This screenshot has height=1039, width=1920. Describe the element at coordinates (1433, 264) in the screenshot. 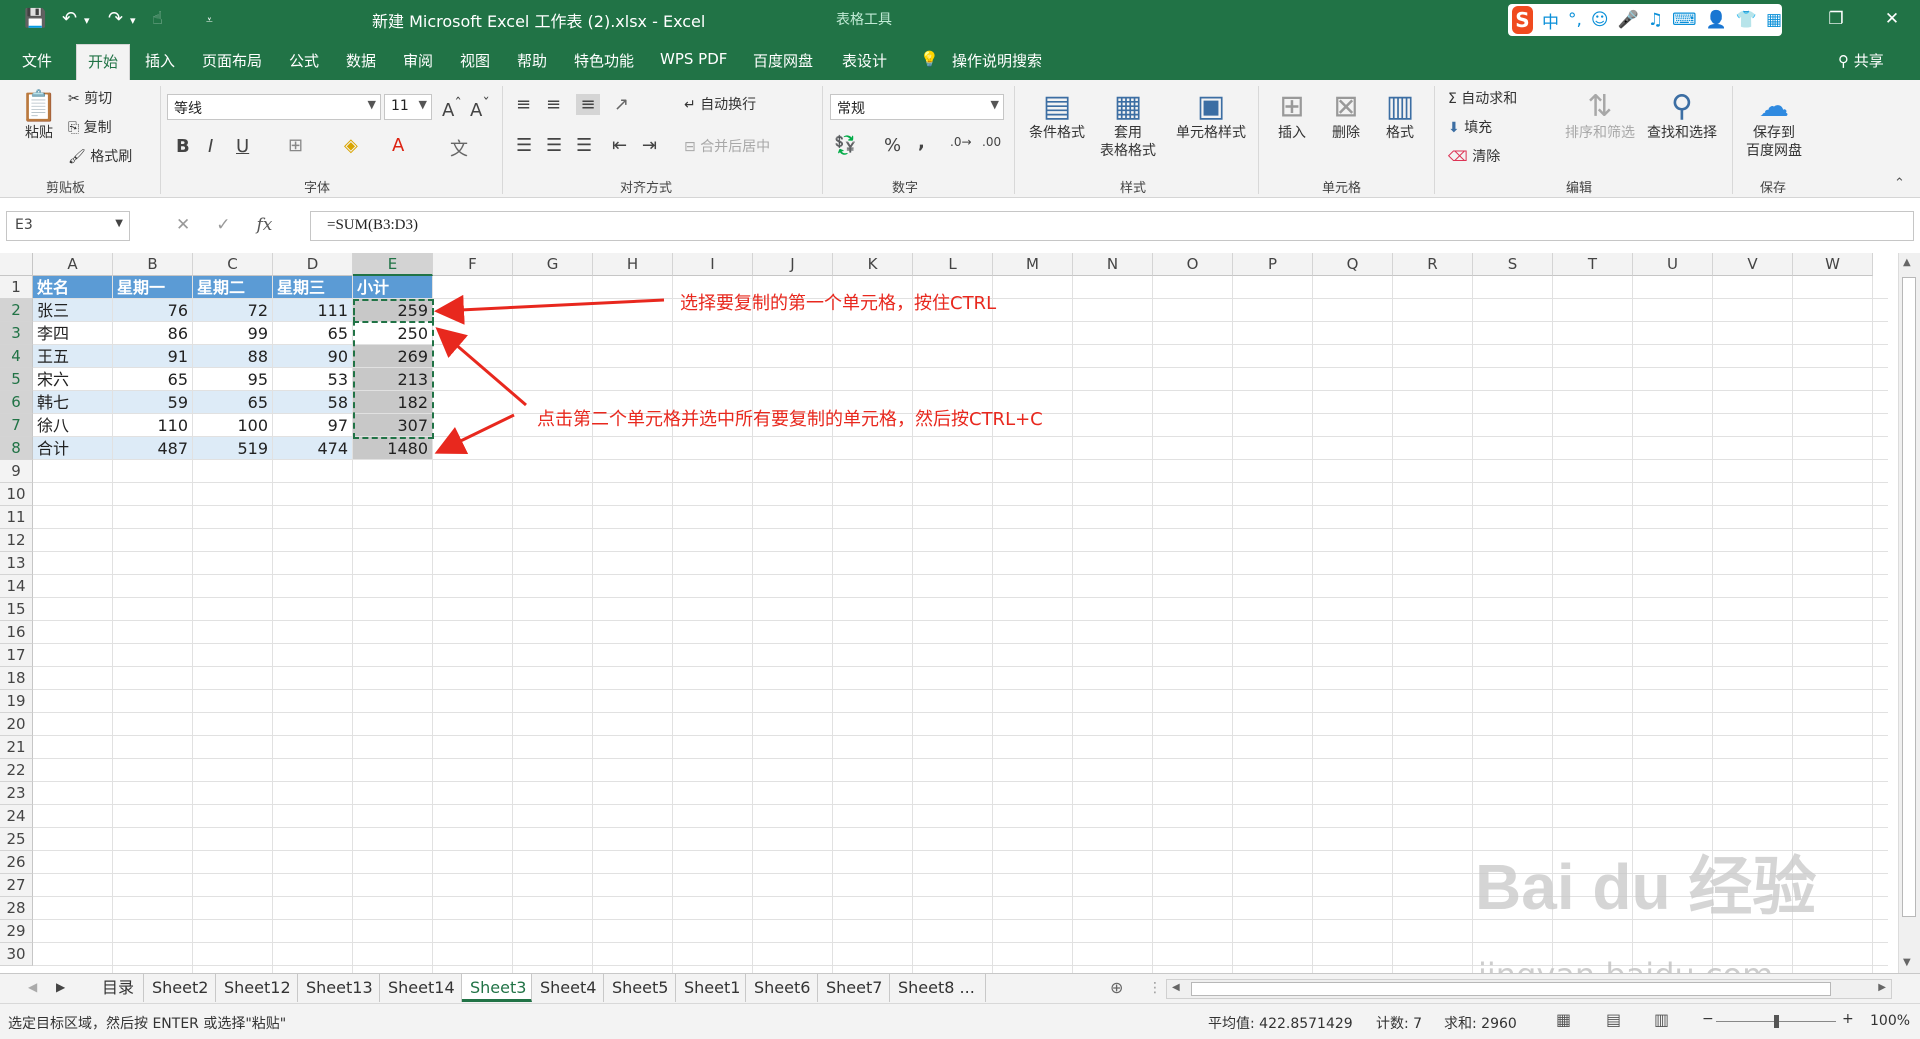

I see `column-header: R` at that location.